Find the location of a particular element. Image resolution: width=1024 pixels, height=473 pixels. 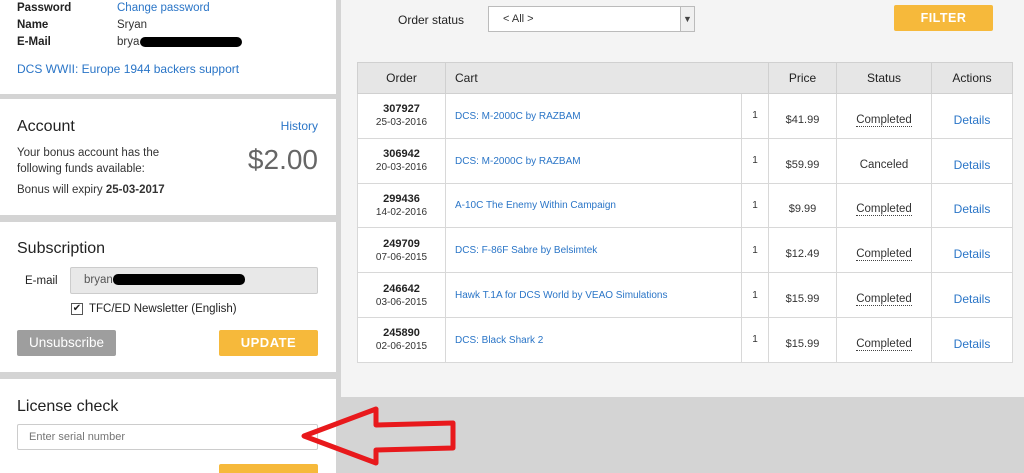

newsletter-label: TFC/ED Newsletter (English) is located at coordinates (163, 309).